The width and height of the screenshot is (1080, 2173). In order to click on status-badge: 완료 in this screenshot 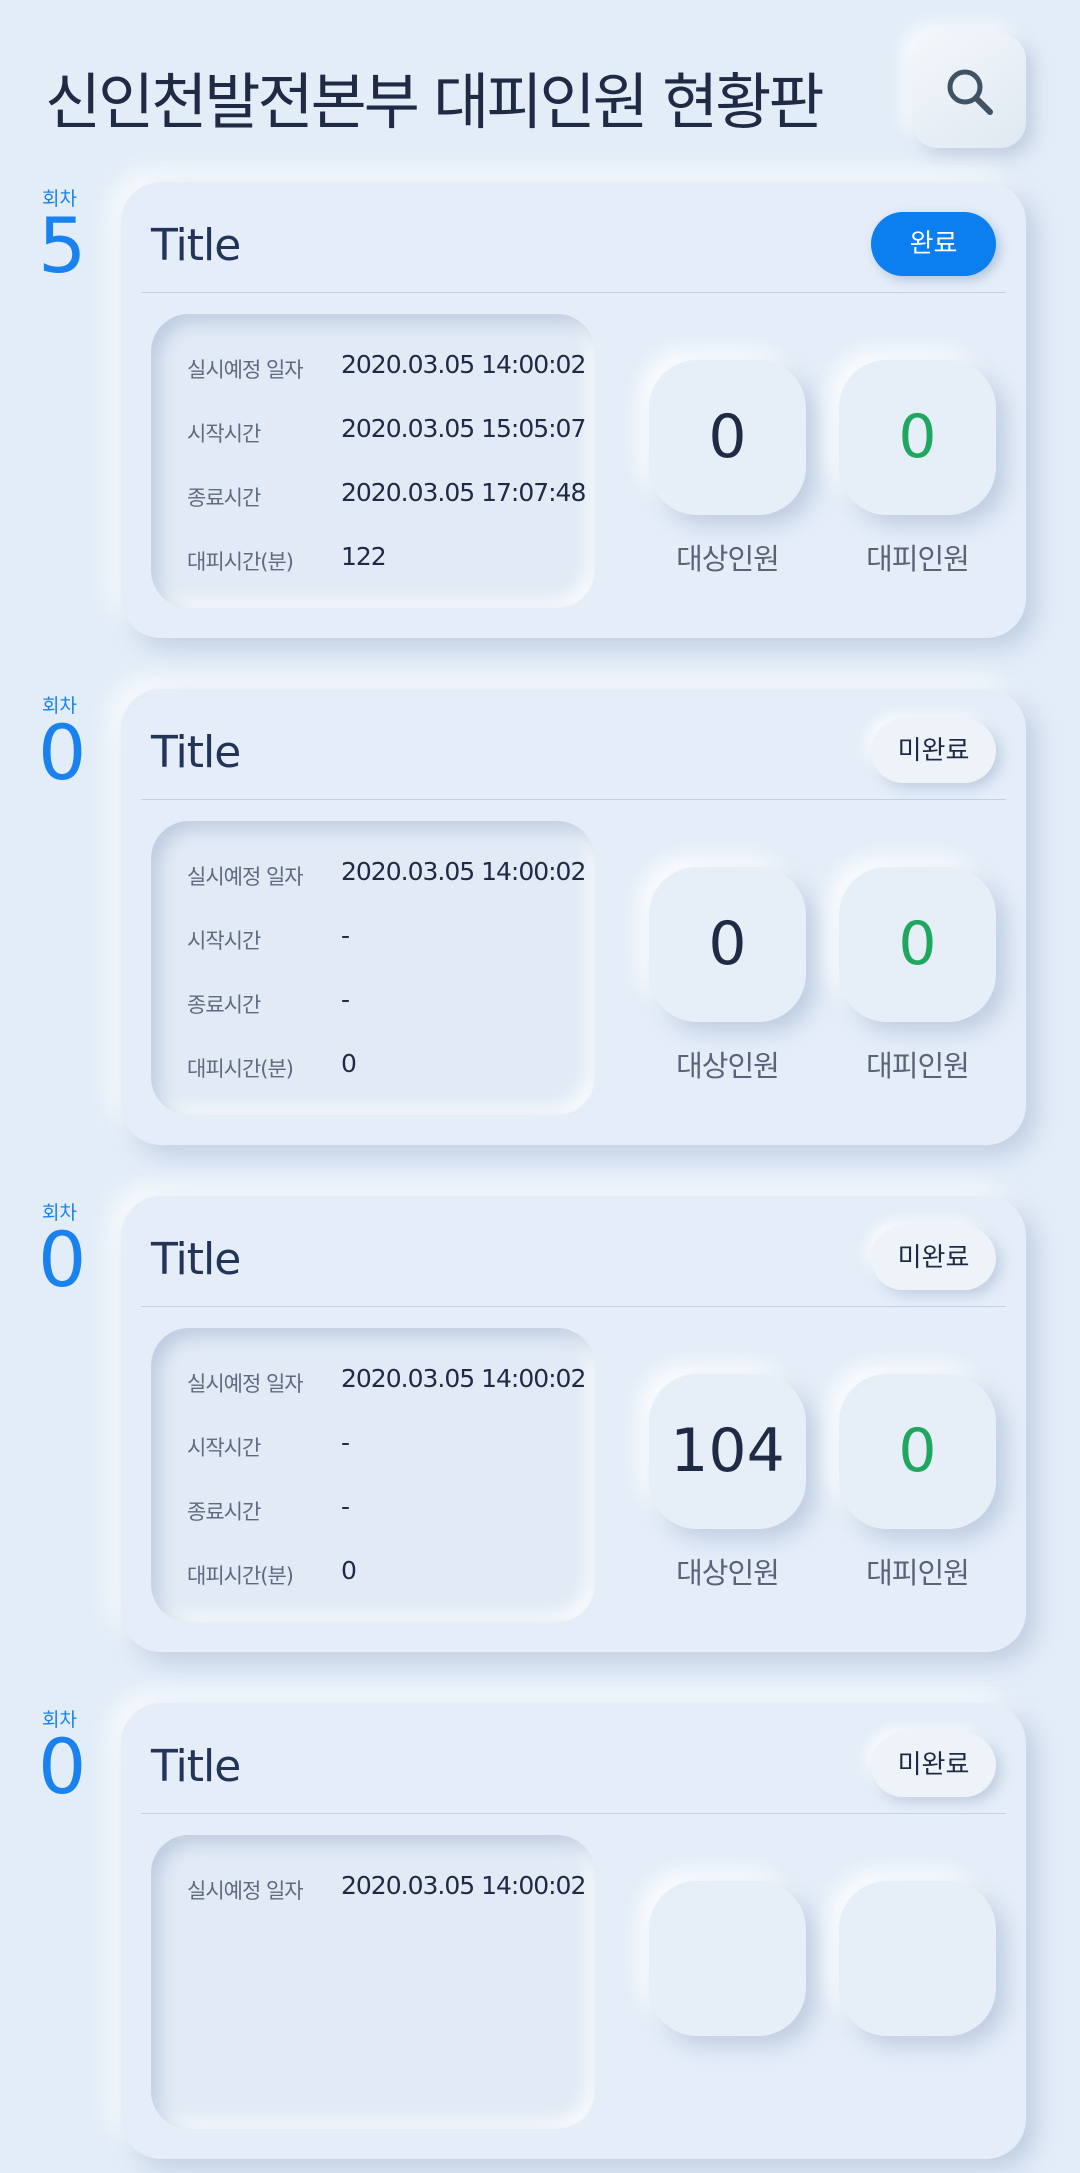, I will do `click(933, 244)`.